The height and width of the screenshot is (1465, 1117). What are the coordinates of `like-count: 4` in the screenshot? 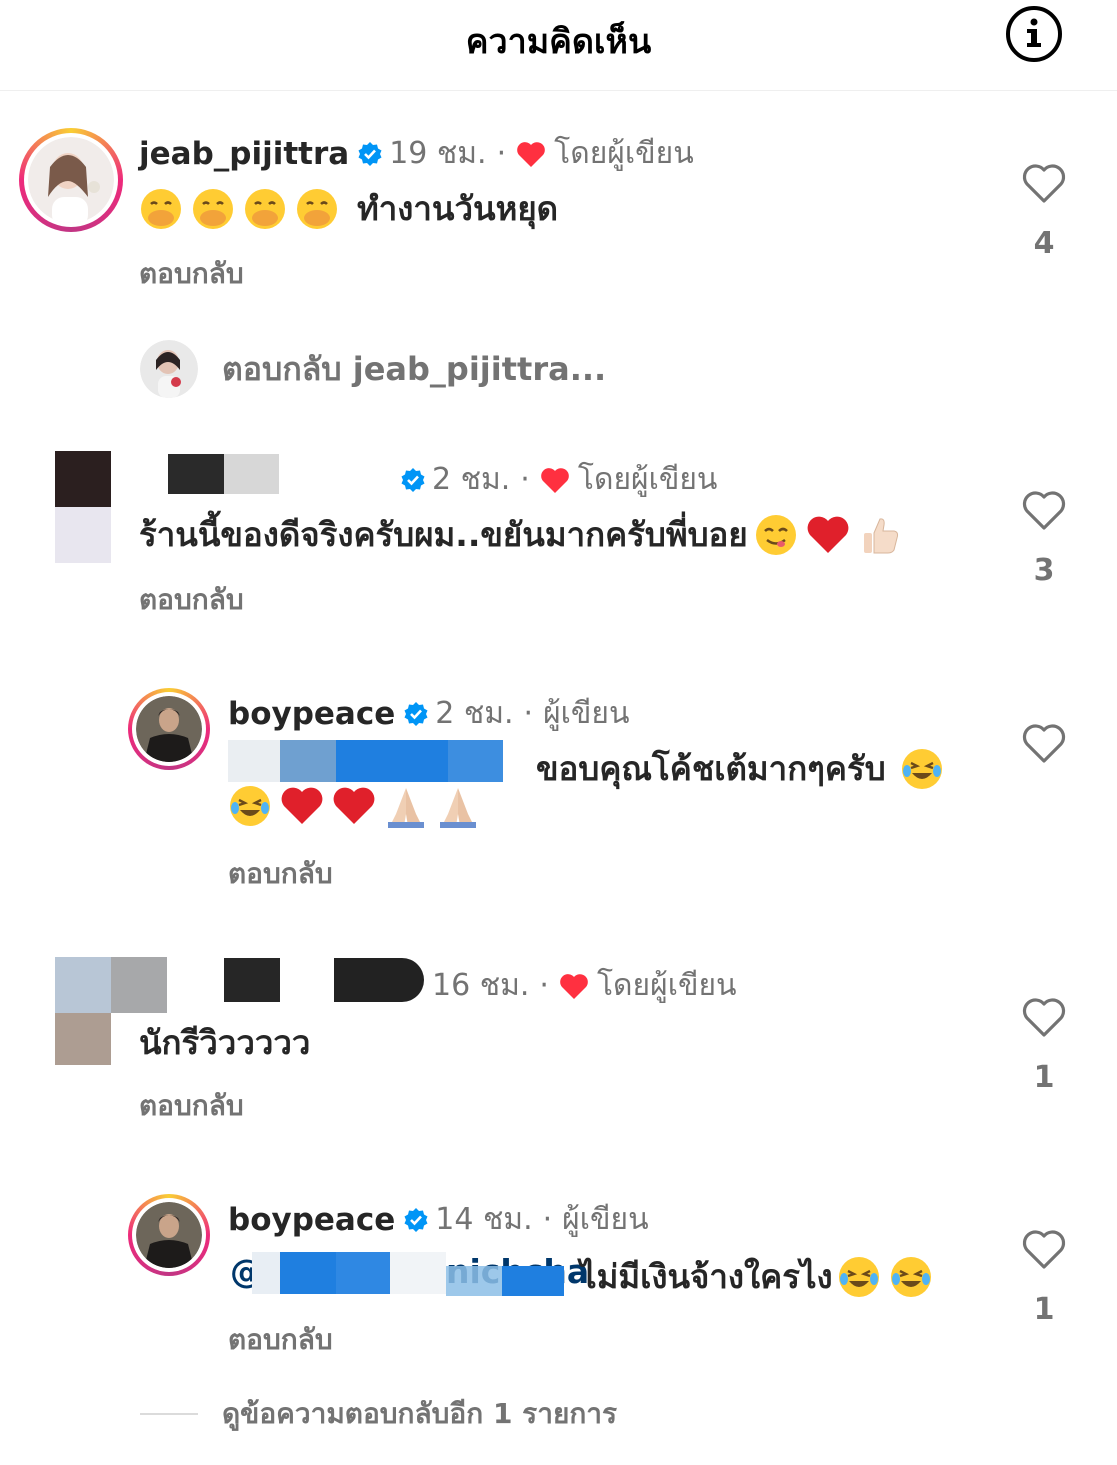 It's located at (1044, 243).